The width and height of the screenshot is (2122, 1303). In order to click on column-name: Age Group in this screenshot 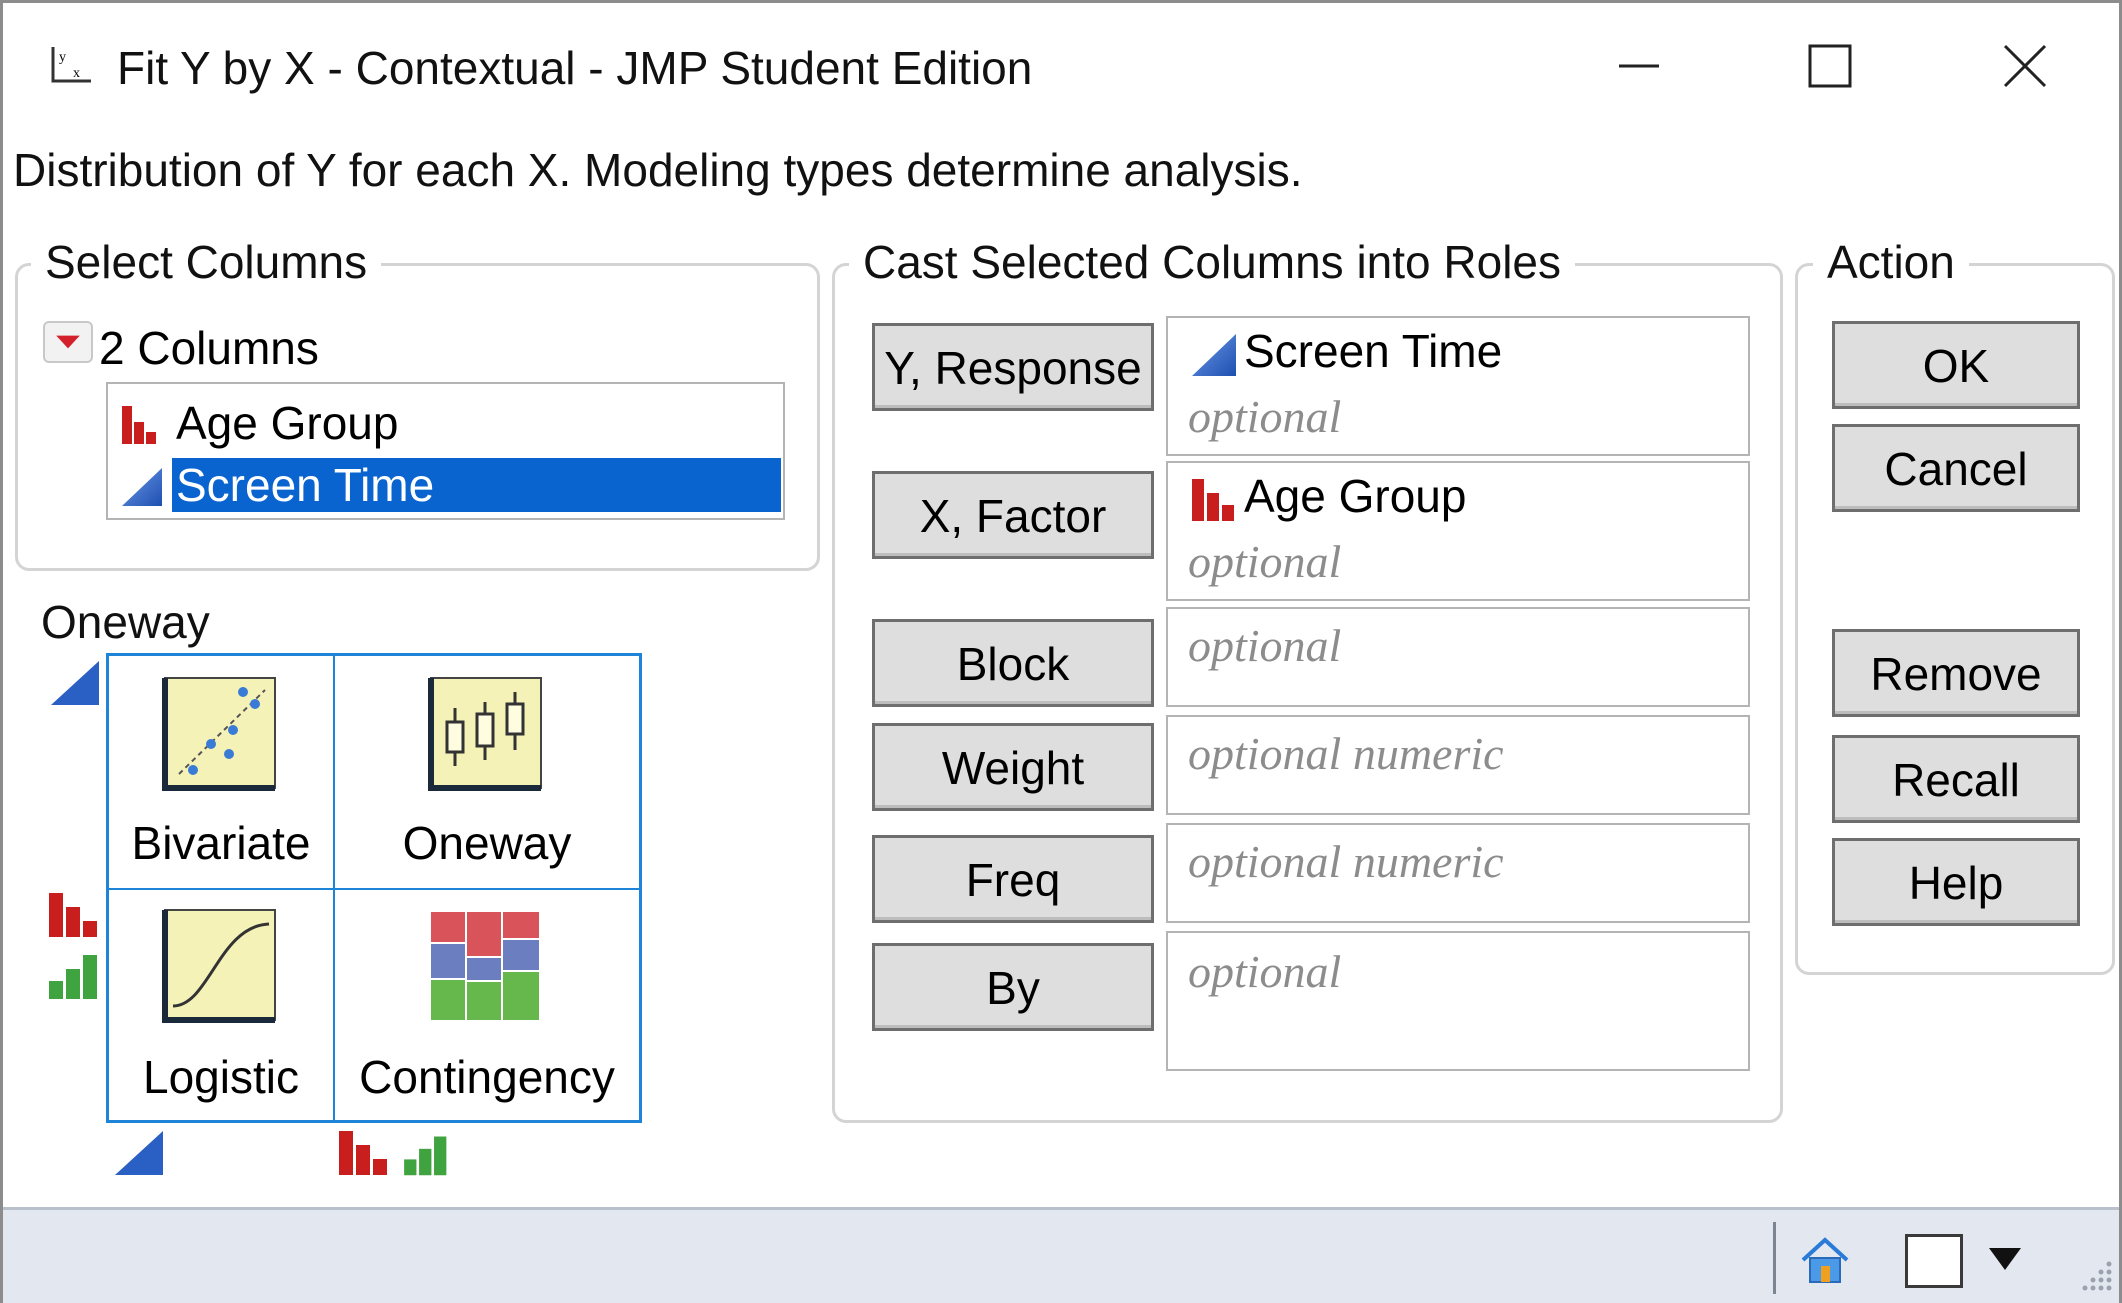, I will do `click(287, 423)`.